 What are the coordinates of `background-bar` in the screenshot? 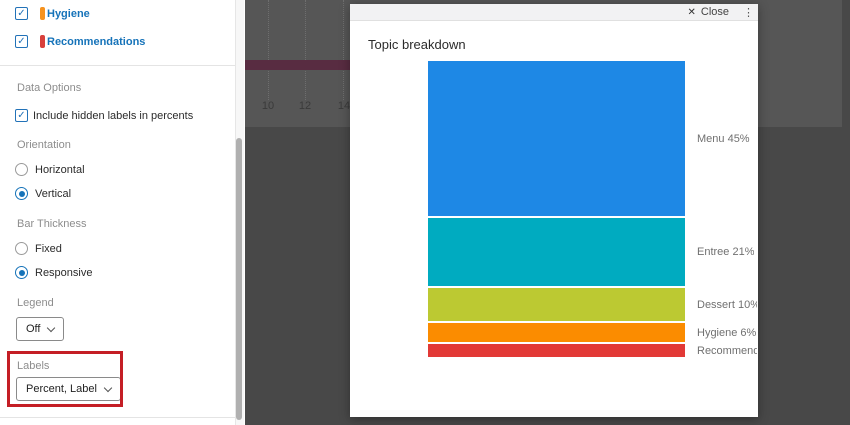 It's located at (298, 65).